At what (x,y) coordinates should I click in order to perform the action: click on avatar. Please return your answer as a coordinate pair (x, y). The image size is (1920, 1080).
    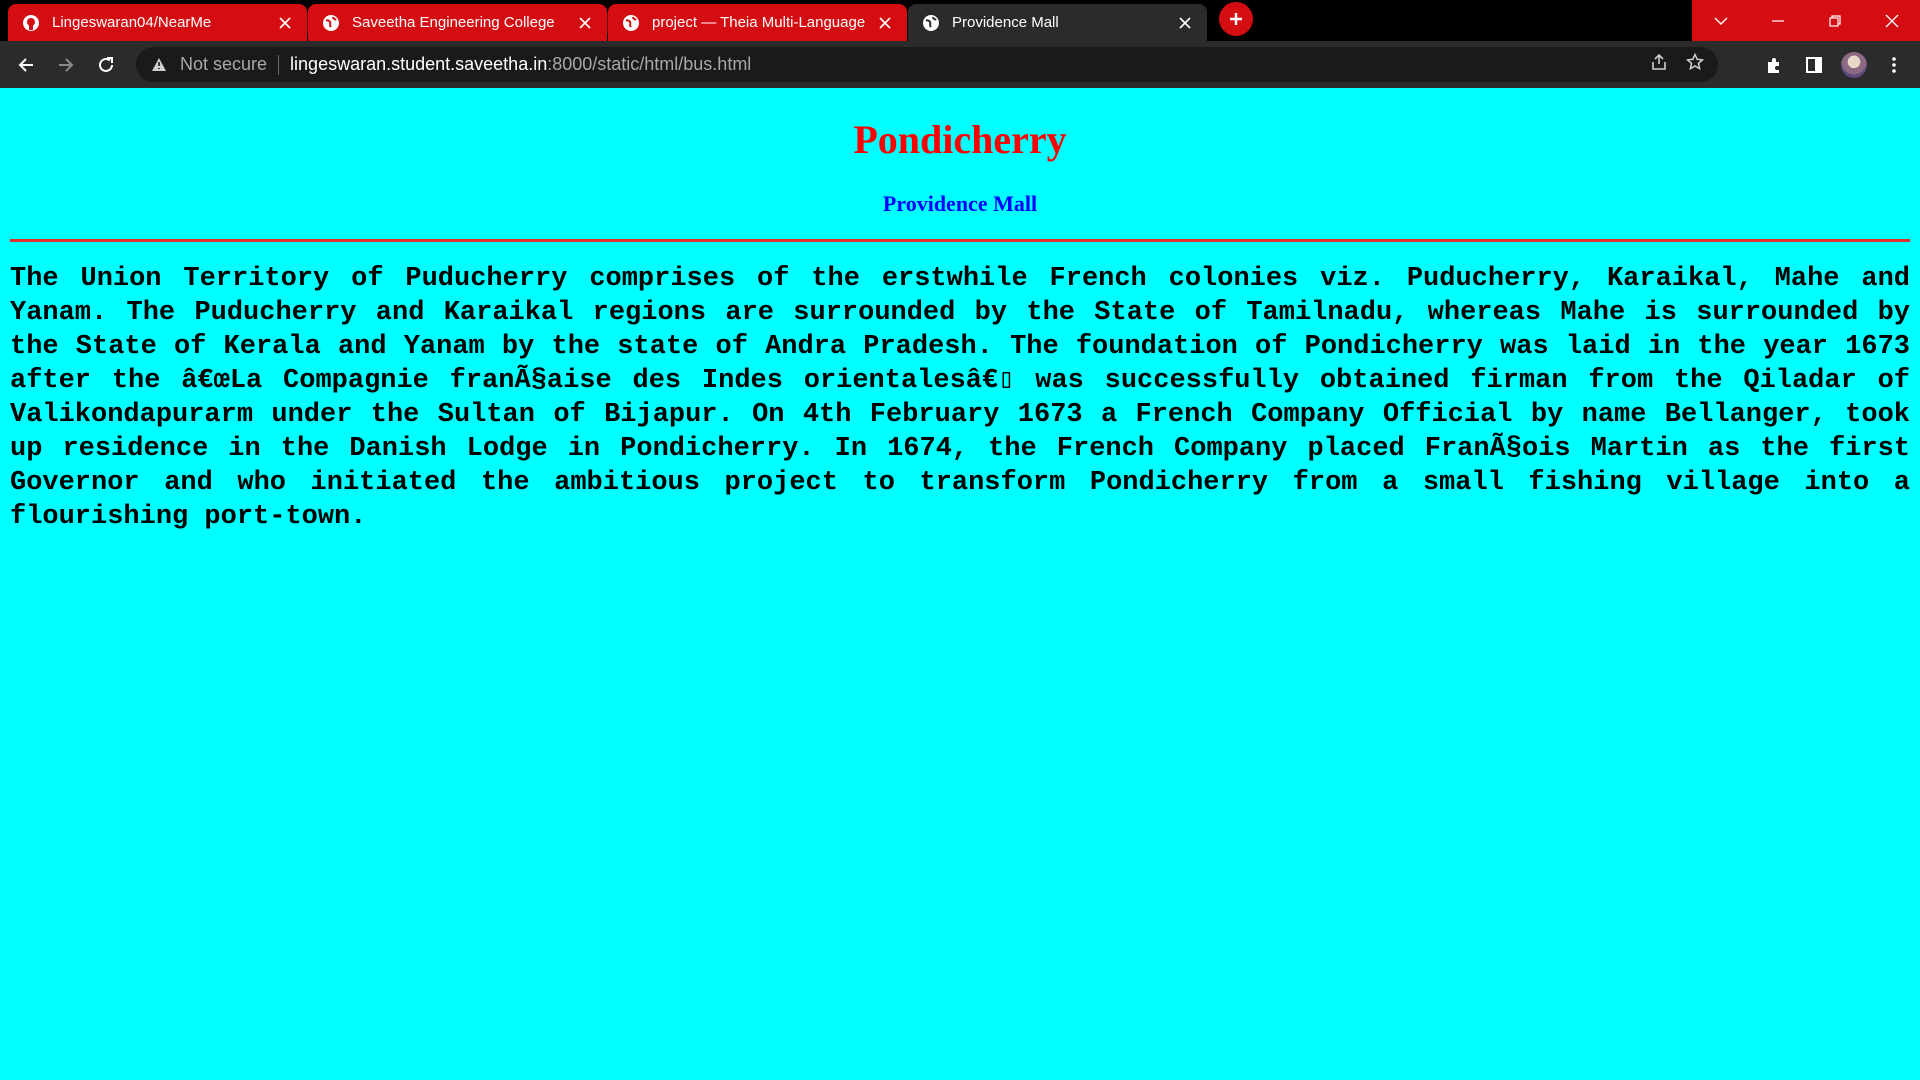
    Looking at the image, I should click on (1854, 64).